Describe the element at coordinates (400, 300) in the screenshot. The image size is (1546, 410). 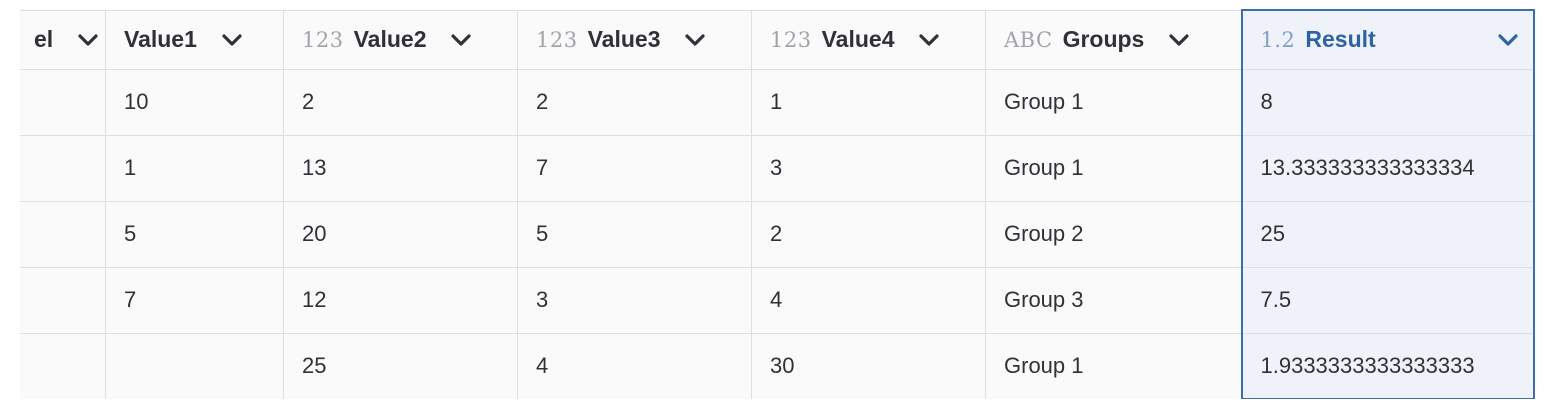
I see `cell-value2: 12` at that location.